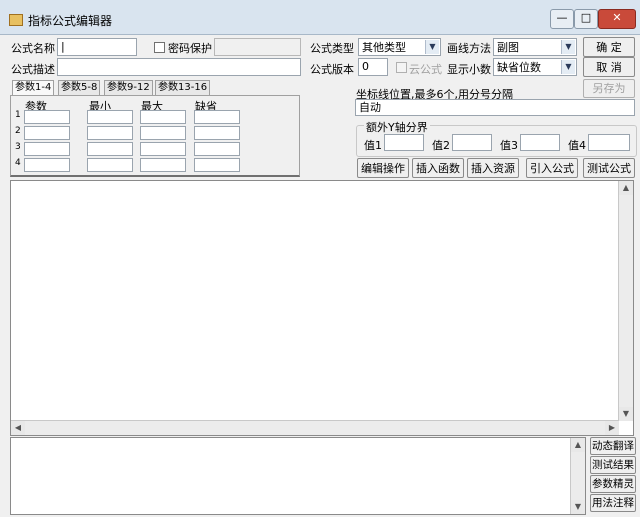  I want to click on decimal-select: 缺省位数 ▼, so click(535, 67).